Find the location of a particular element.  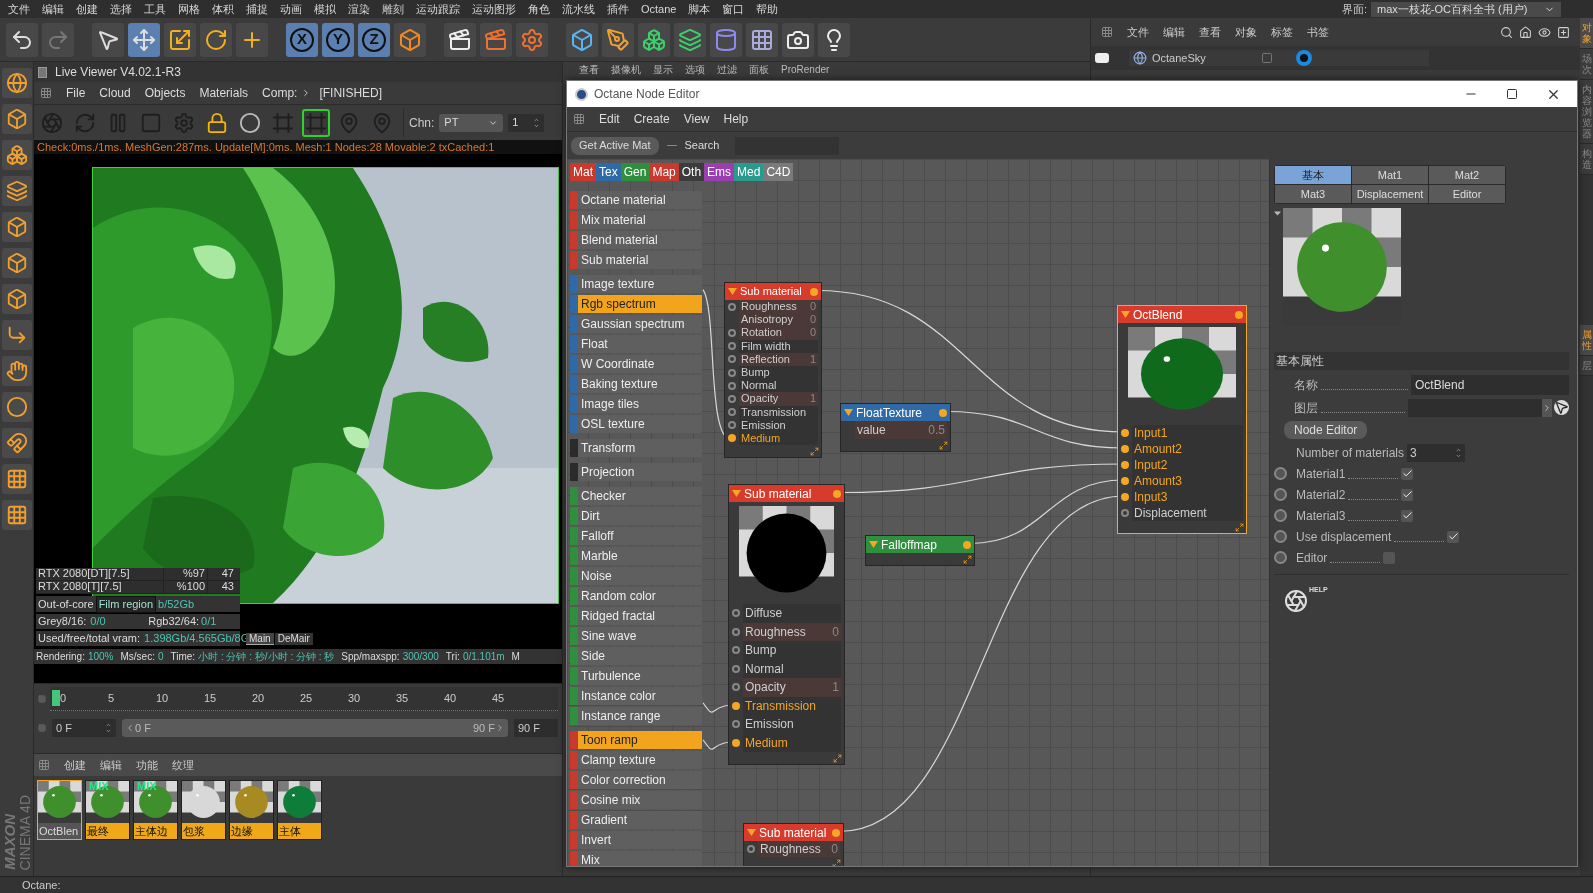

menu-item: Octane is located at coordinates (659, 9).